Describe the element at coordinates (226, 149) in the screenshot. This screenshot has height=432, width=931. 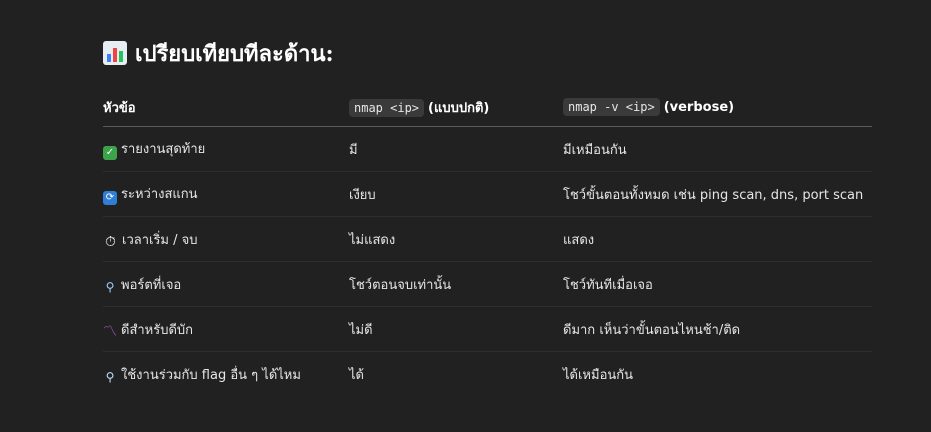
I see `topic-cell: ✓ รายงานสุดท้าย` at that location.